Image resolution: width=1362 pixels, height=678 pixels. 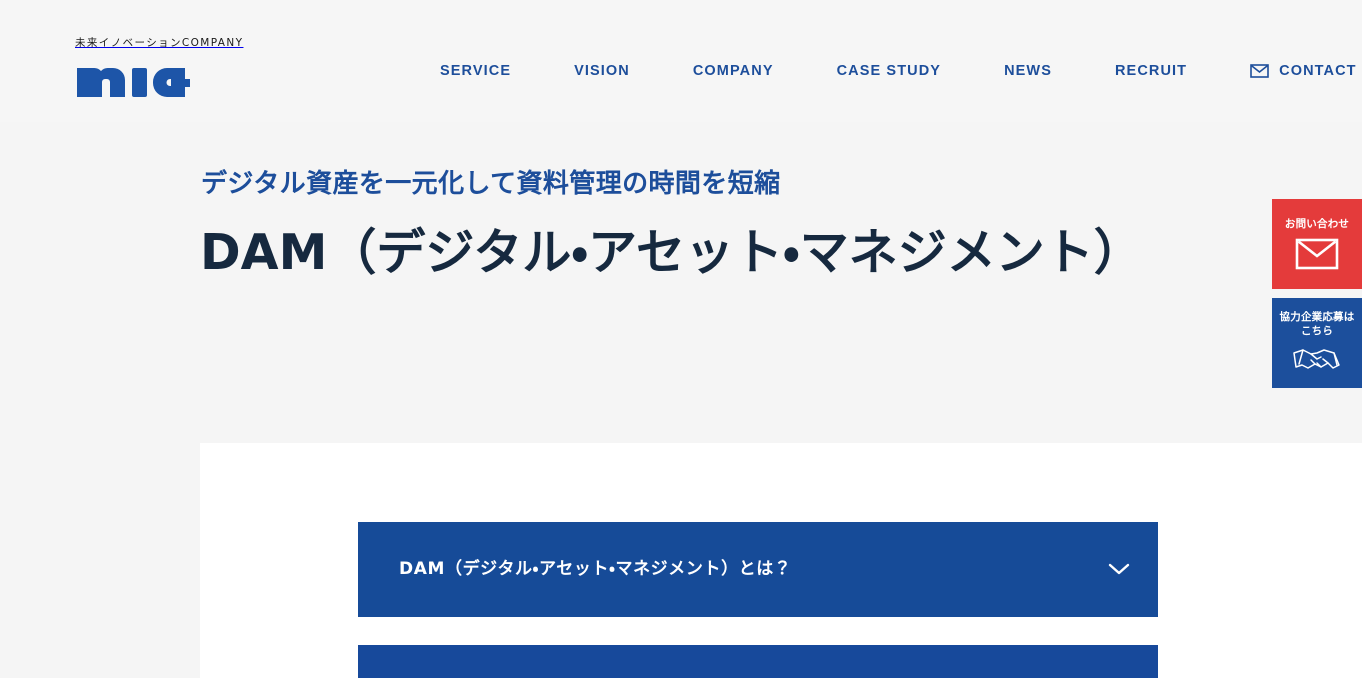 What do you see at coordinates (1317, 343) in the screenshot?
I see `side-button-partner: 協力企業応募は こちら` at bounding box center [1317, 343].